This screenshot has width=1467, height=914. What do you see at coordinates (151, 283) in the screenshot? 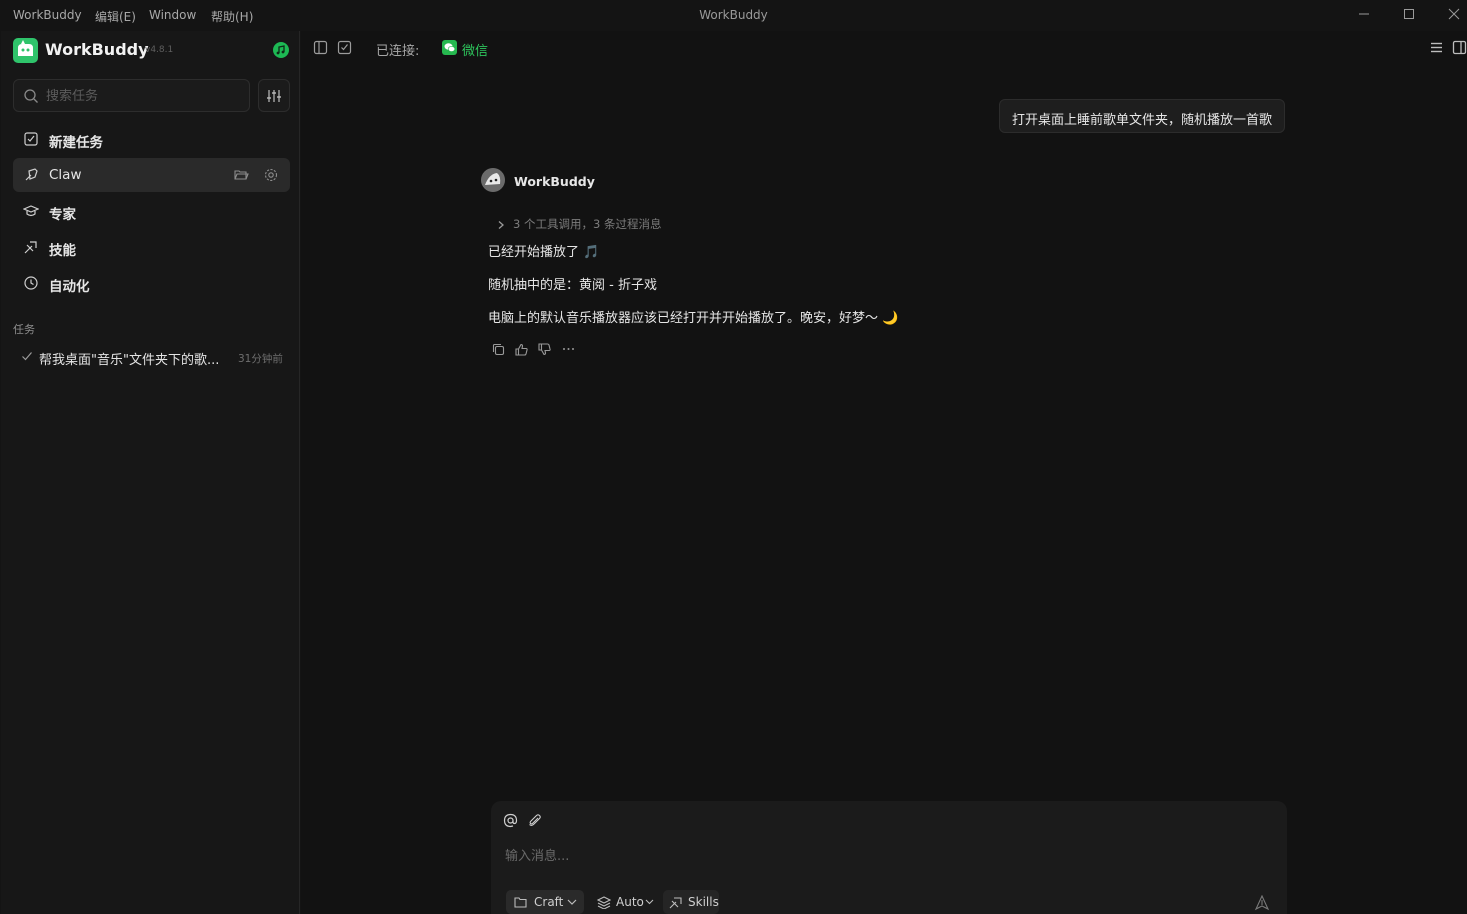
I see `nav-automation: 自动化` at bounding box center [151, 283].